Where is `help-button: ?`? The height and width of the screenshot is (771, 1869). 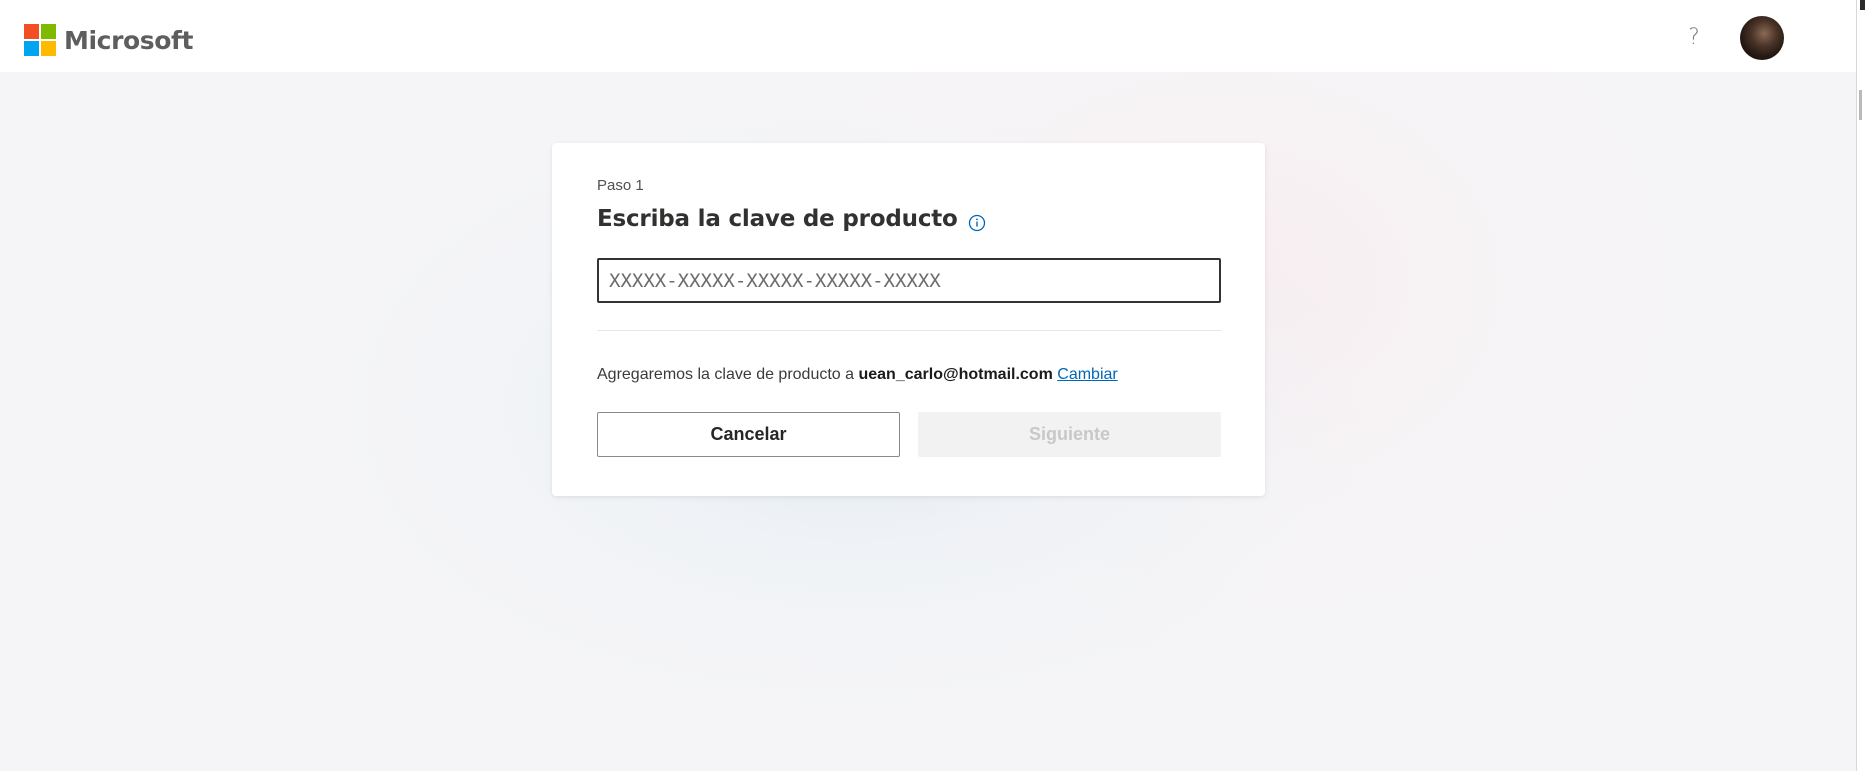 help-button: ? is located at coordinates (1694, 38).